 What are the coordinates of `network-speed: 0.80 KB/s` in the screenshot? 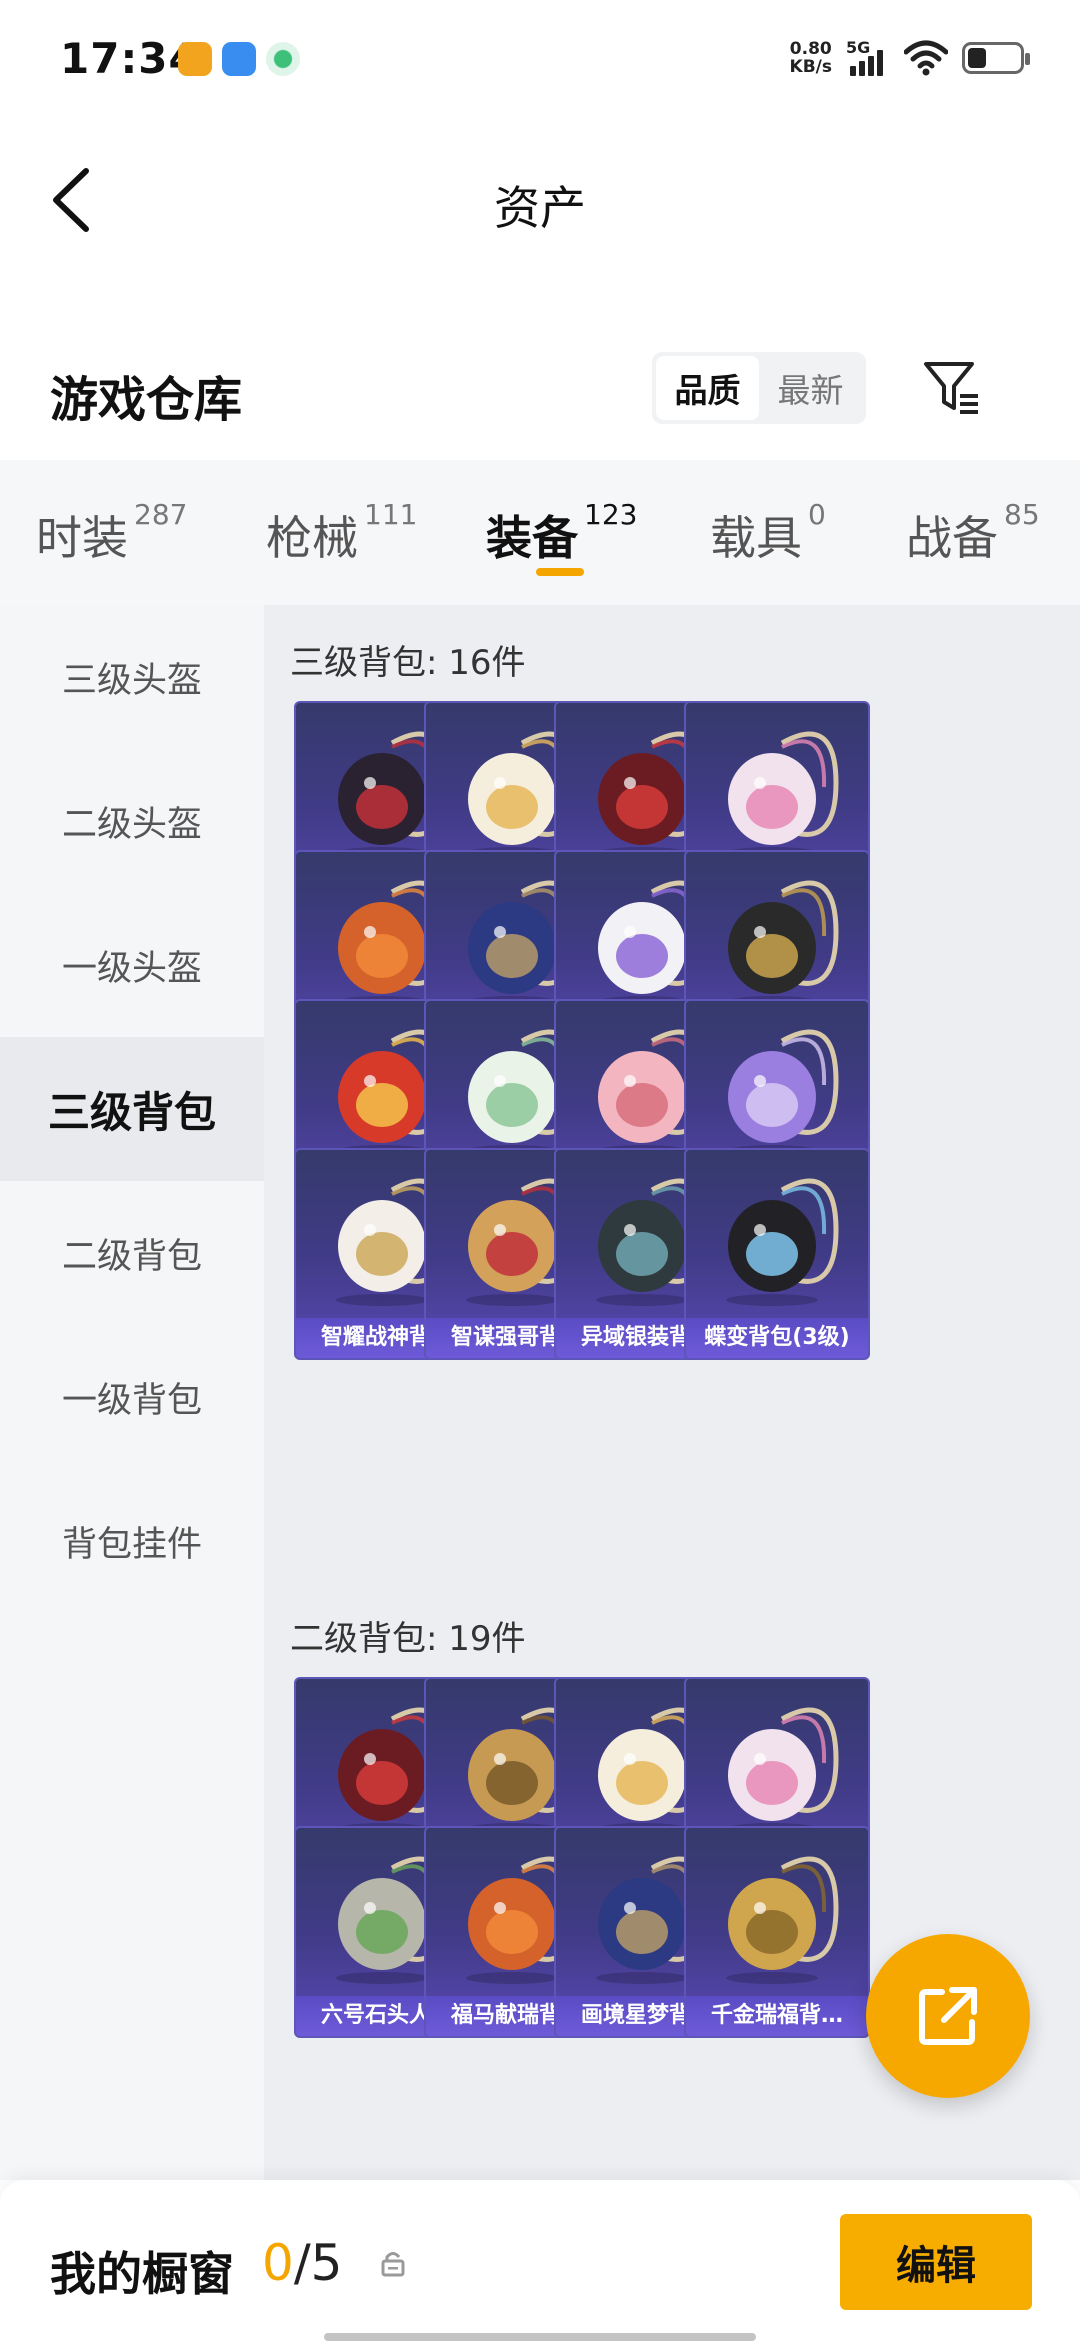 It's located at (811, 58).